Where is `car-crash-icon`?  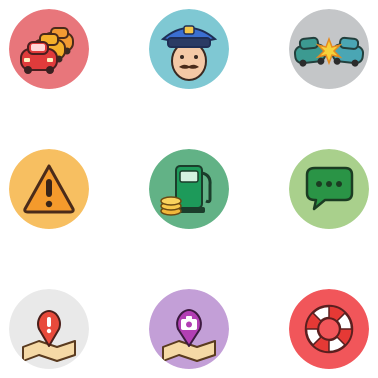 car-crash-icon is located at coordinates (329, 49).